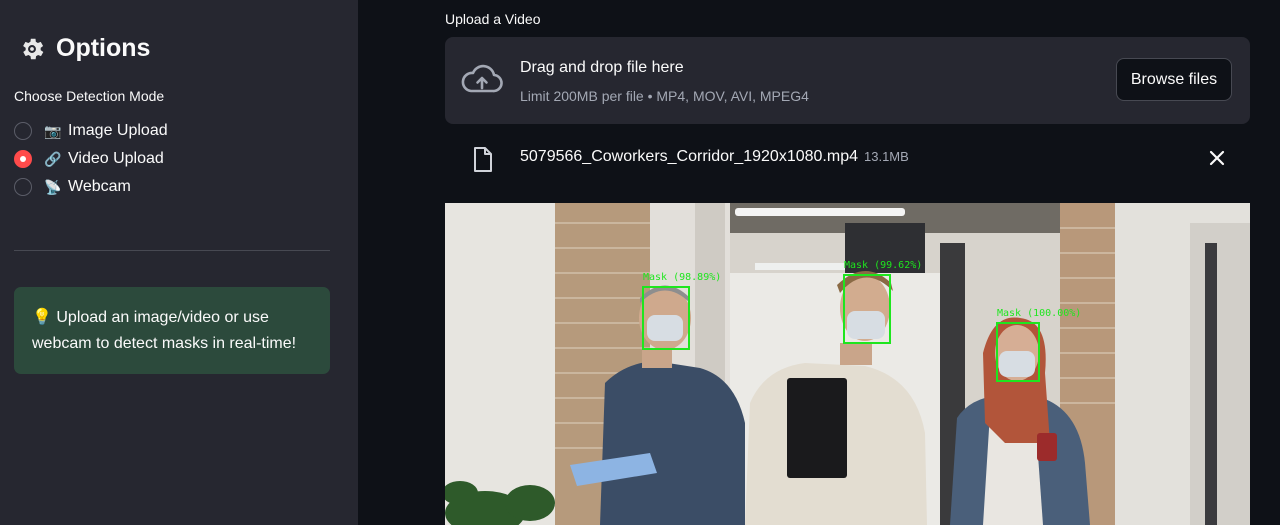  I want to click on detection-label: Mask (98.89%), so click(682, 277).